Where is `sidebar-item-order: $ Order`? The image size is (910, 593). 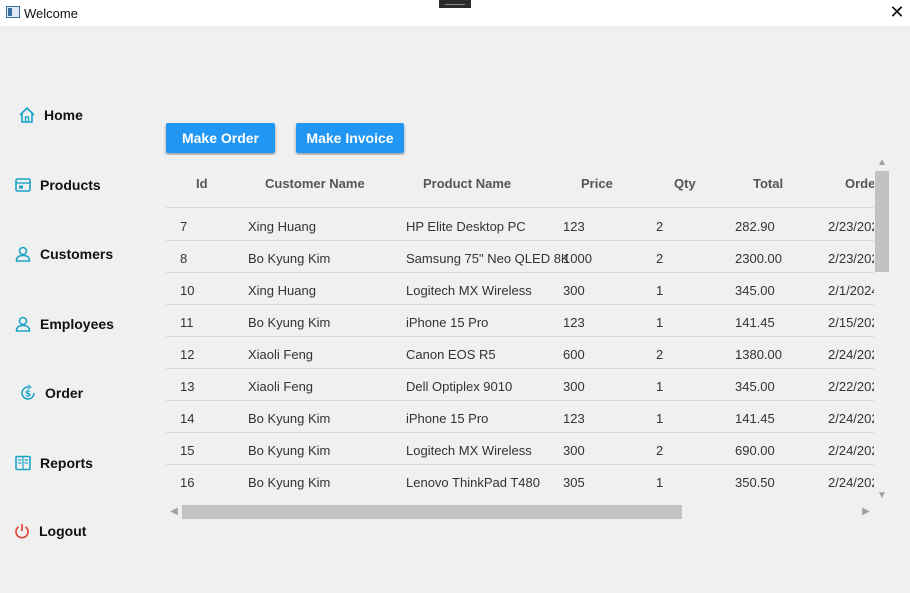
sidebar-item-order: $ Order is located at coordinates (51, 393).